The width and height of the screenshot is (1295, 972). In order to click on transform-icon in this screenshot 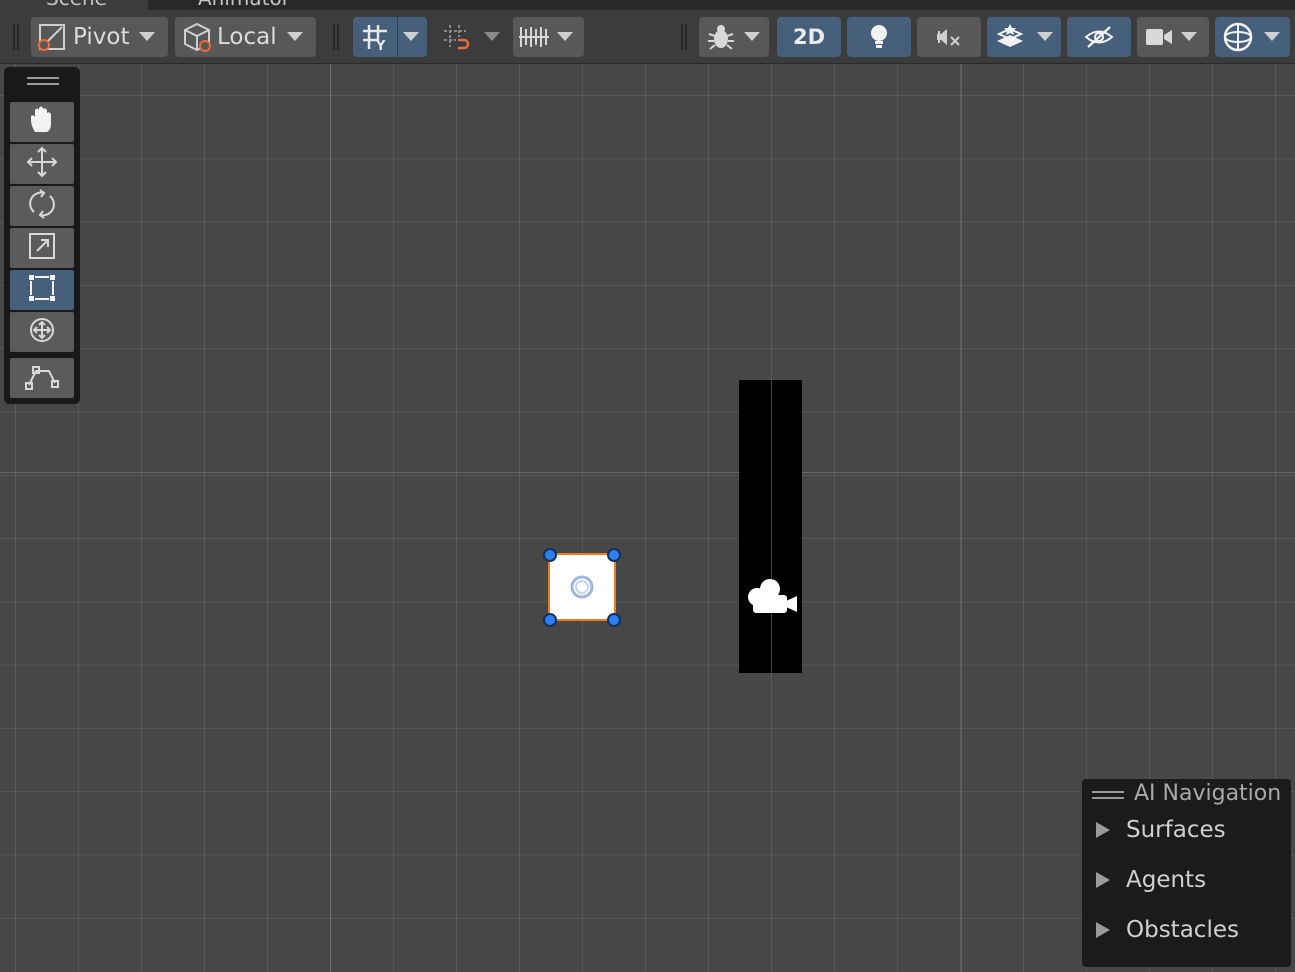, I will do `click(42, 332)`.